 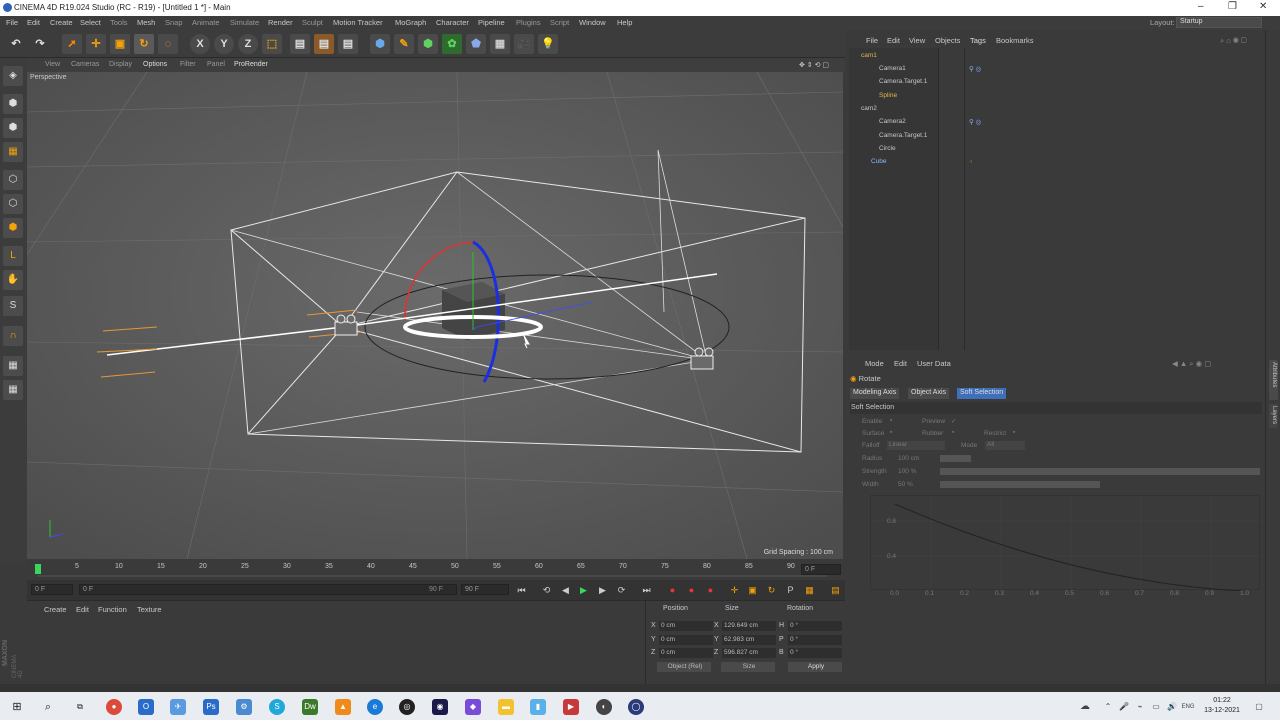 What do you see at coordinates (348, 44) in the screenshot?
I see `render-settings-icon: ▤` at bounding box center [348, 44].